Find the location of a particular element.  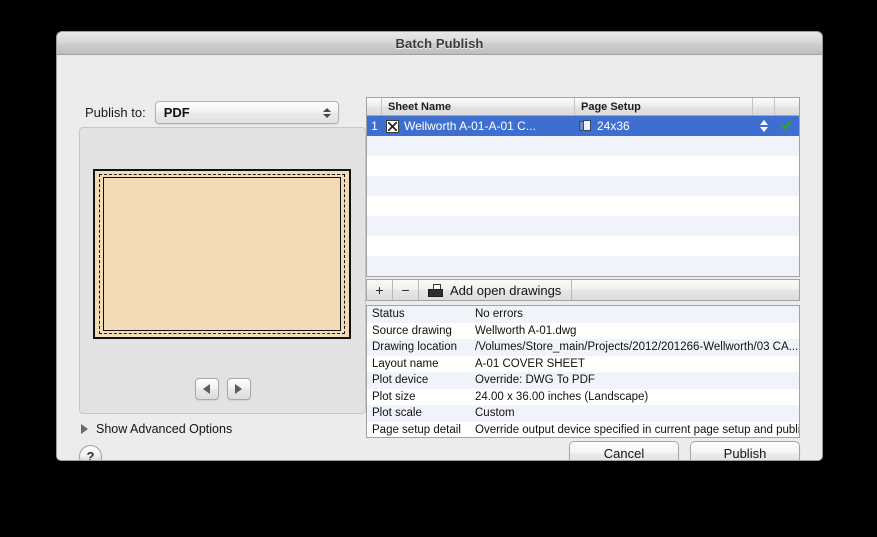

column-header-sheet-name: Sheet Name is located at coordinates (478, 106).